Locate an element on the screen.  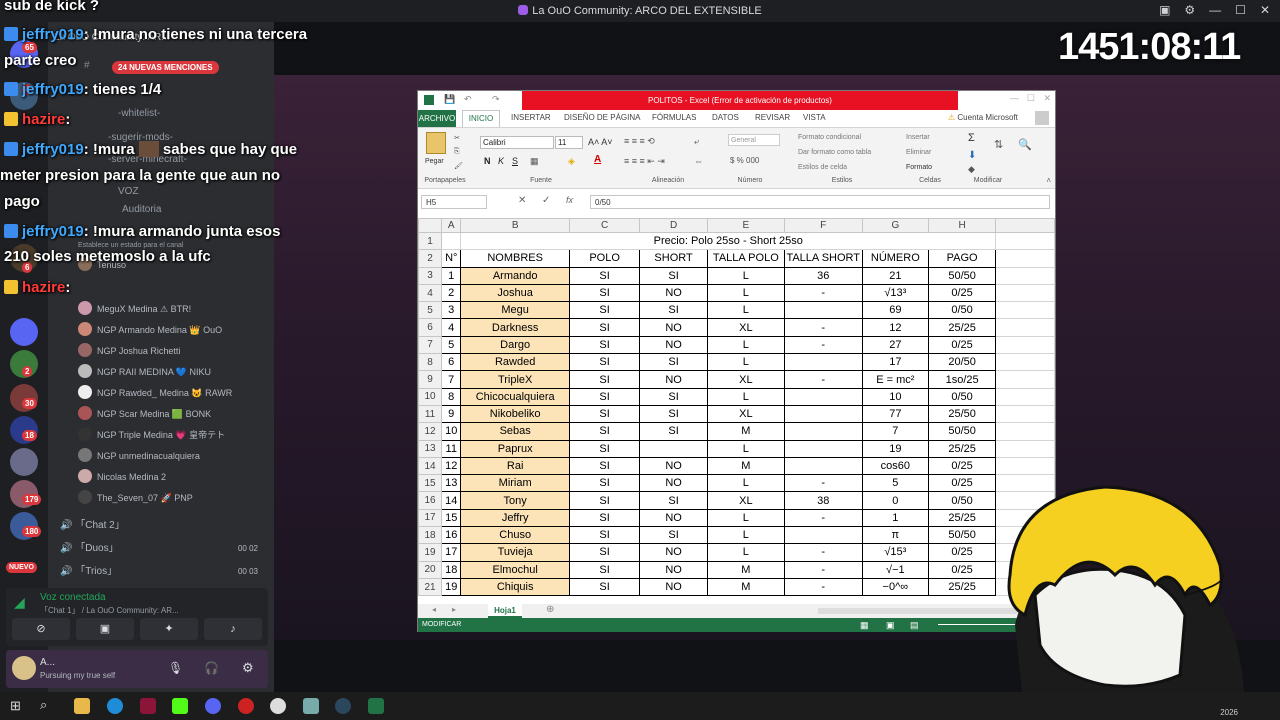
row-header: 1 is located at coordinates (430, 241).